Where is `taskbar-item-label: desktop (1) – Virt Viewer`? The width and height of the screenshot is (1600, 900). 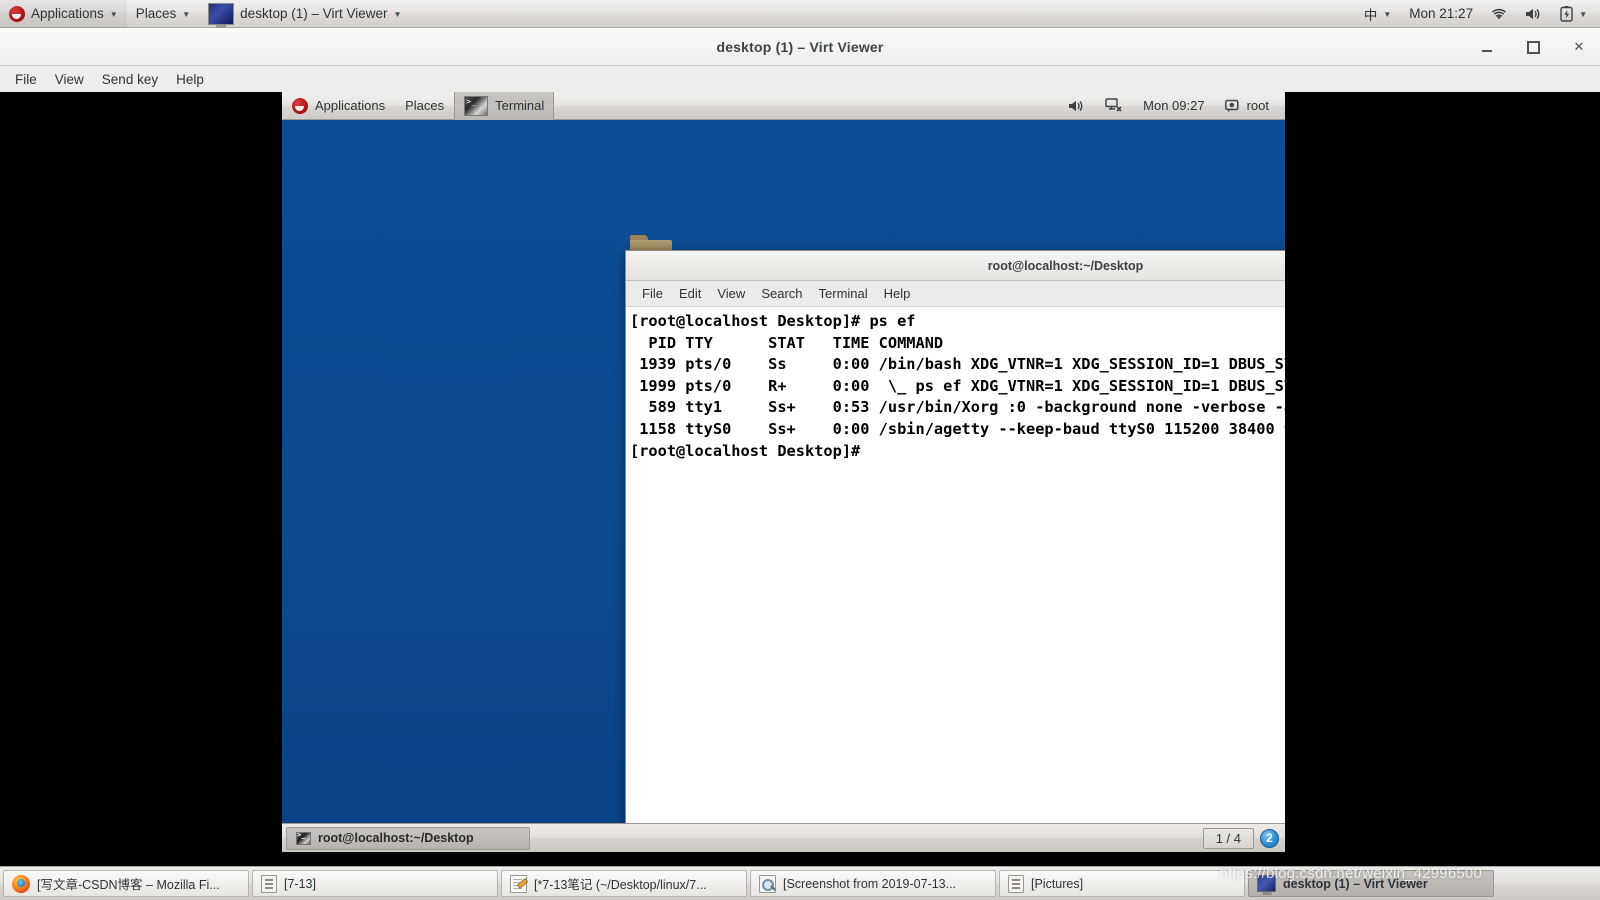 taskbar-item-label: desktop (1) – Virt Viewer is located at coordinates (1355, 883).